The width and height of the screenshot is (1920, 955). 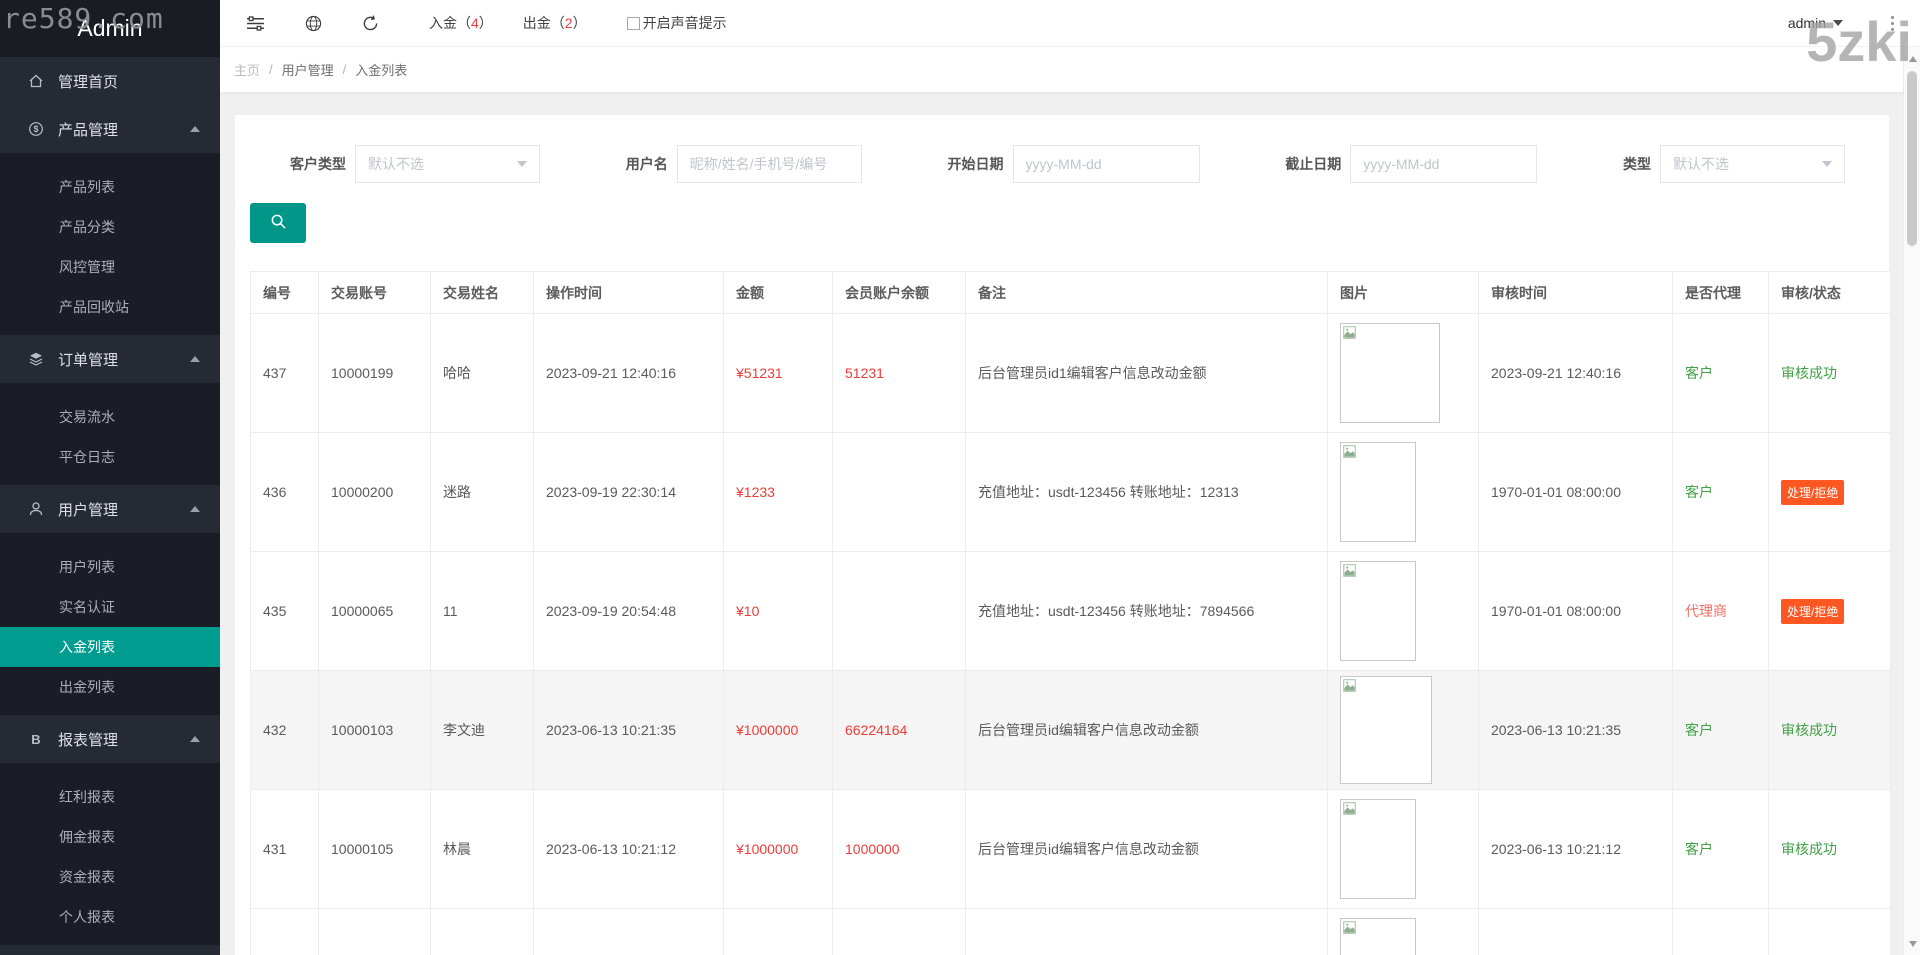 What do you see at coordinates (1444, 164) in the screenshot?
I see `end-date-input` at bounding box center [1444, 164].